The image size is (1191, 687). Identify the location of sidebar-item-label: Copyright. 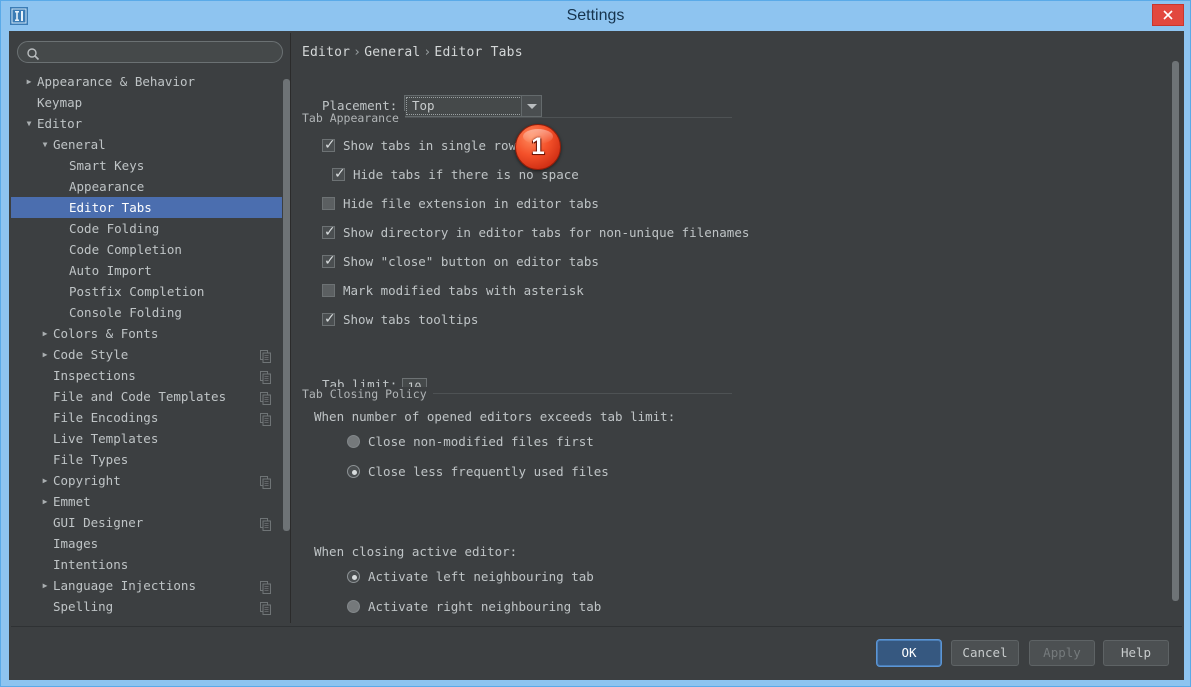
(87, 480).